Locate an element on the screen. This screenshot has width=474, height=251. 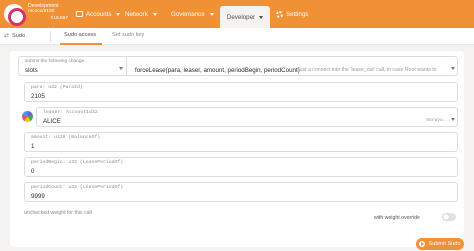
param-value: 9999 is located at coordinates (38, 196).